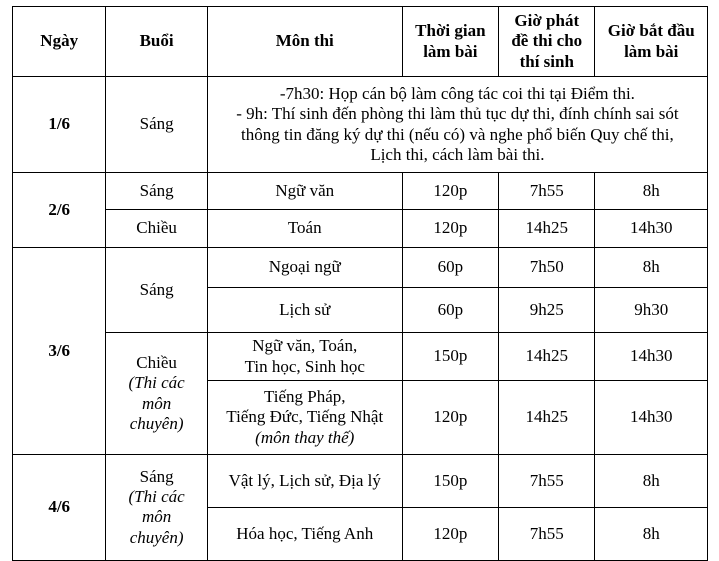 The image size is (719, 561). I want to click on duration-cell-3-6-afternoon-1: 150p, so click(450, 356).